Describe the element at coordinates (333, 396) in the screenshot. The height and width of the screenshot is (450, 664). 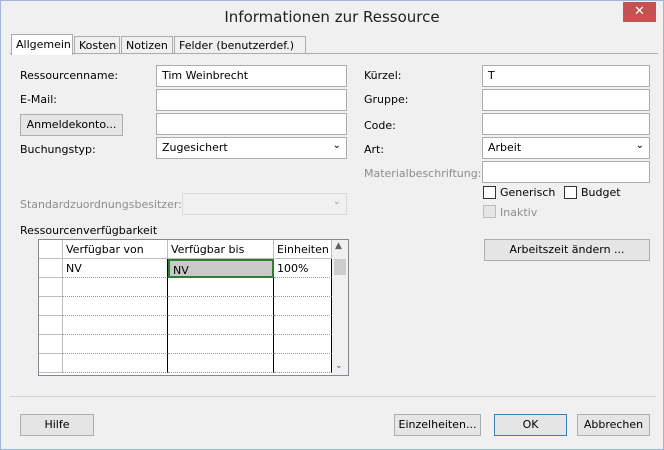
I see `footer-divider` at that location.